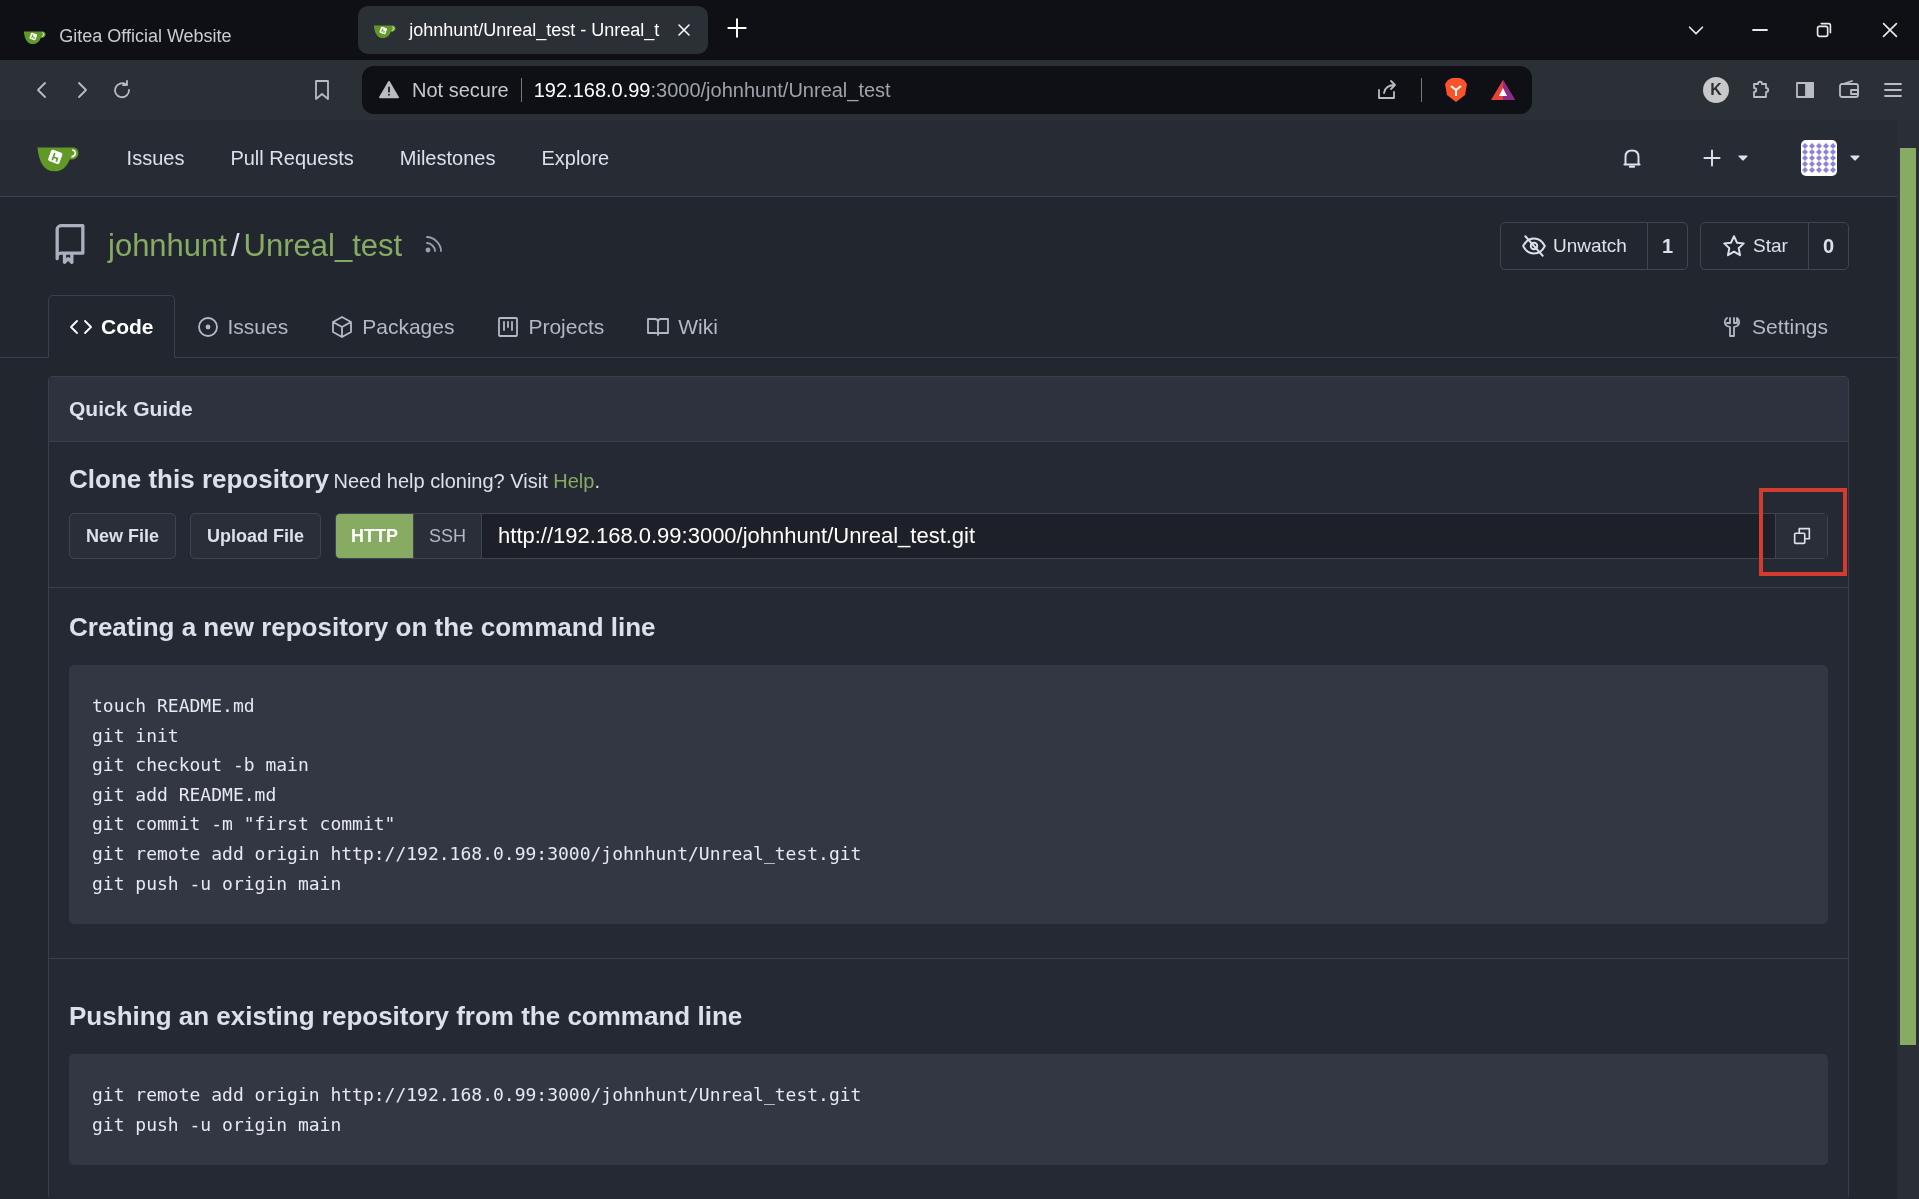  I want to click on project-board-icon, so click(508, 326).